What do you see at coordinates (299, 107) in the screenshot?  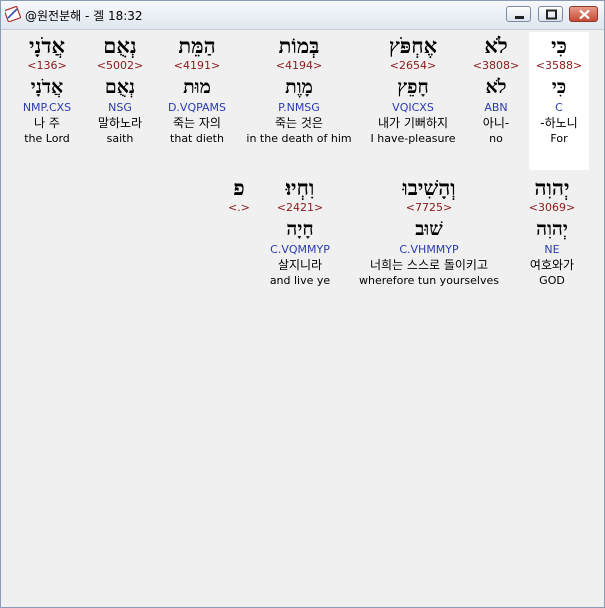 I see `parsing-code: P.NMSG` at bounding box center [299, 107].